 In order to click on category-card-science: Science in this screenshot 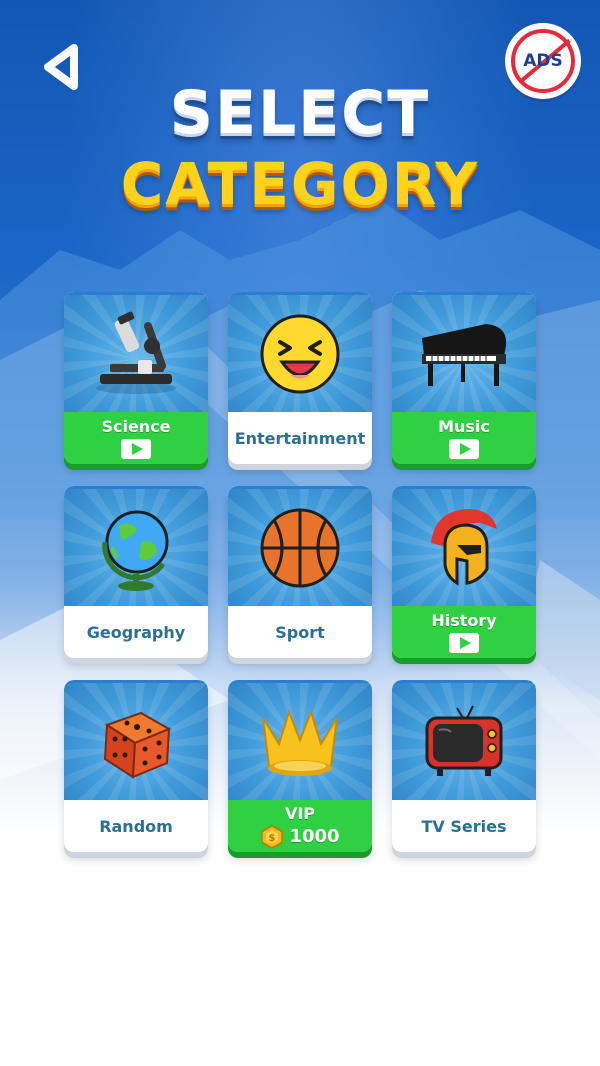, I will do `click(136, 378)`.